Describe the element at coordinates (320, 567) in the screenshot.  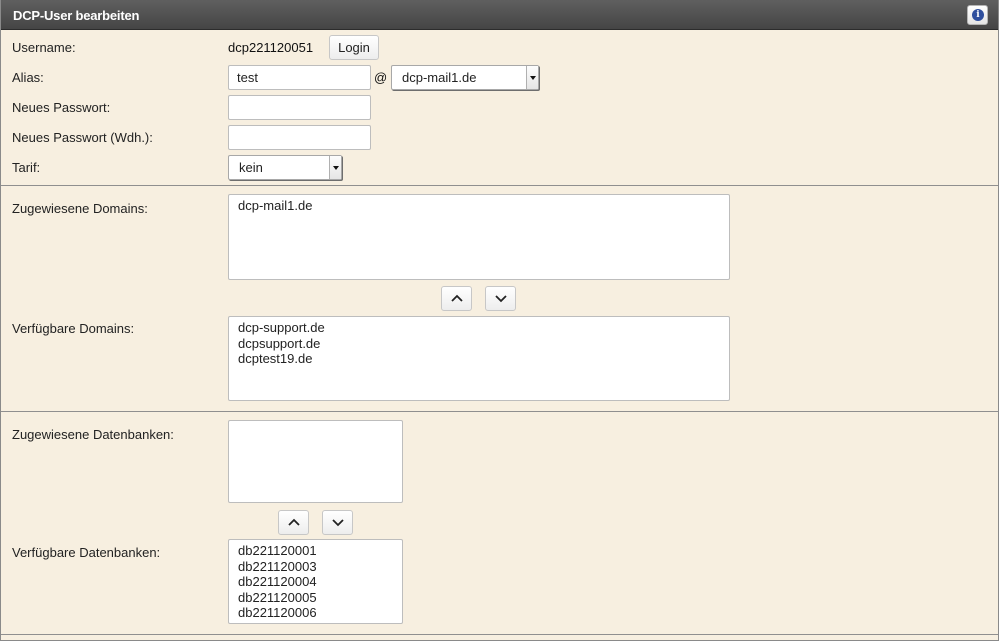
I see `list-item: db221120003` at that location.